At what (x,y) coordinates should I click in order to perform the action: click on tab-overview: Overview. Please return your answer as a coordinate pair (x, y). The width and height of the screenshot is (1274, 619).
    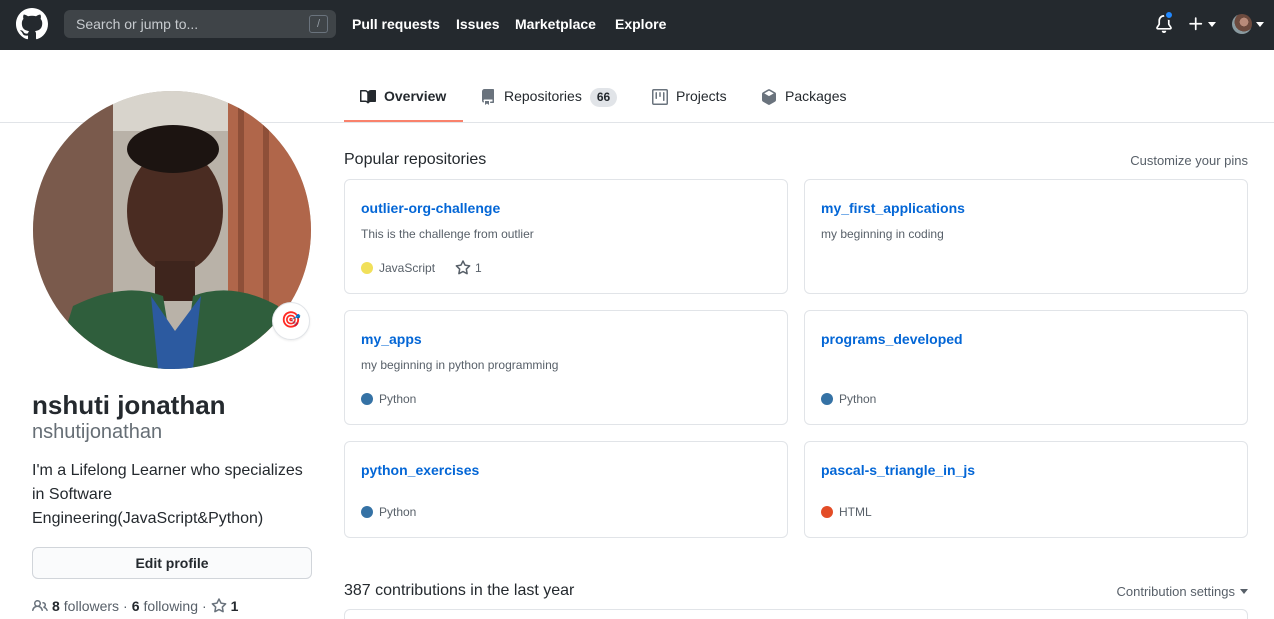
    Looking at the image, I should click on (403, 101).